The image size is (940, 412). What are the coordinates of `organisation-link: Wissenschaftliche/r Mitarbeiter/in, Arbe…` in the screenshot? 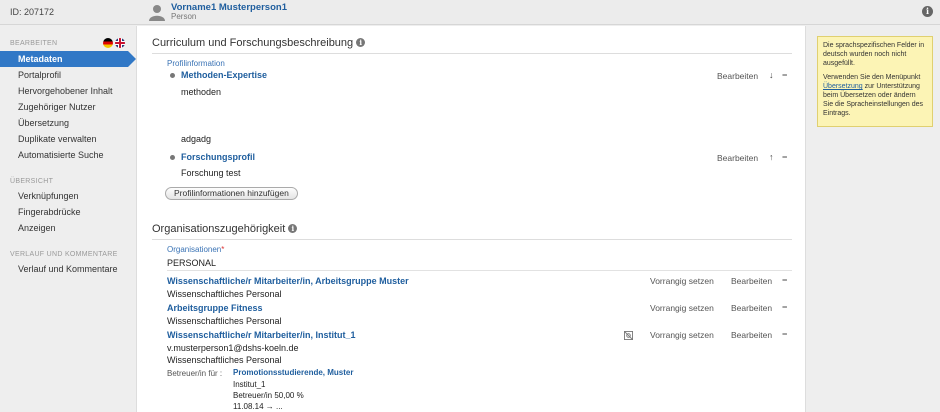 It's located at (288, 281).